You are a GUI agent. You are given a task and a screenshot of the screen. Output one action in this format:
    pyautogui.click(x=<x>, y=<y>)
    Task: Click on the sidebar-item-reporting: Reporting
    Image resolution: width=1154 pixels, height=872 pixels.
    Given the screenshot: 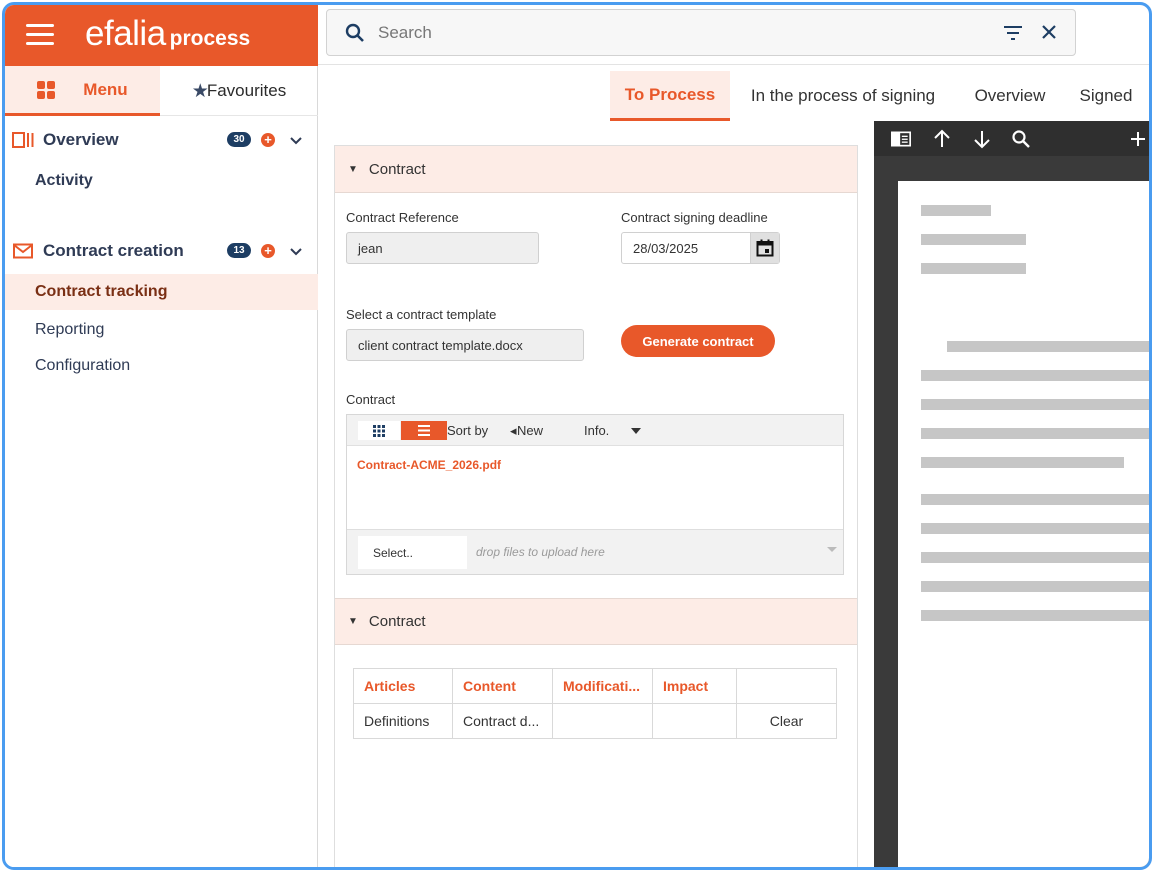 What is the action you would take?
    pyautogui.click(x=161, y=330)
    